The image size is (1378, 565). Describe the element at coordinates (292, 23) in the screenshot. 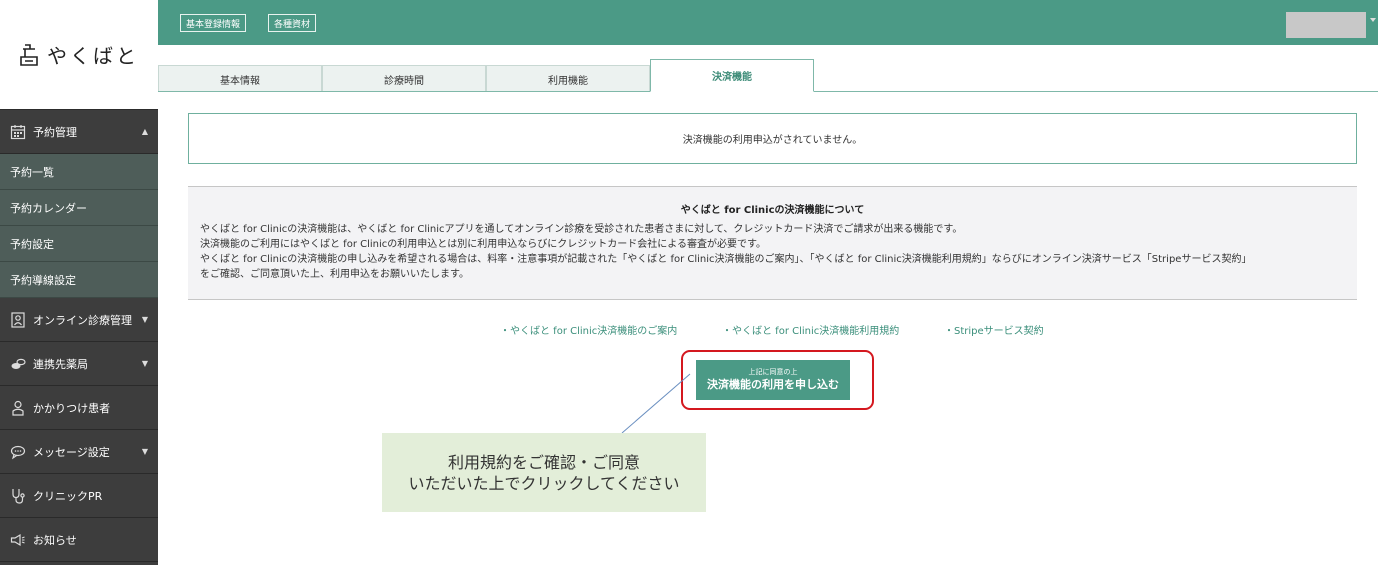

I see `materials-button: 各種資材` at that location.